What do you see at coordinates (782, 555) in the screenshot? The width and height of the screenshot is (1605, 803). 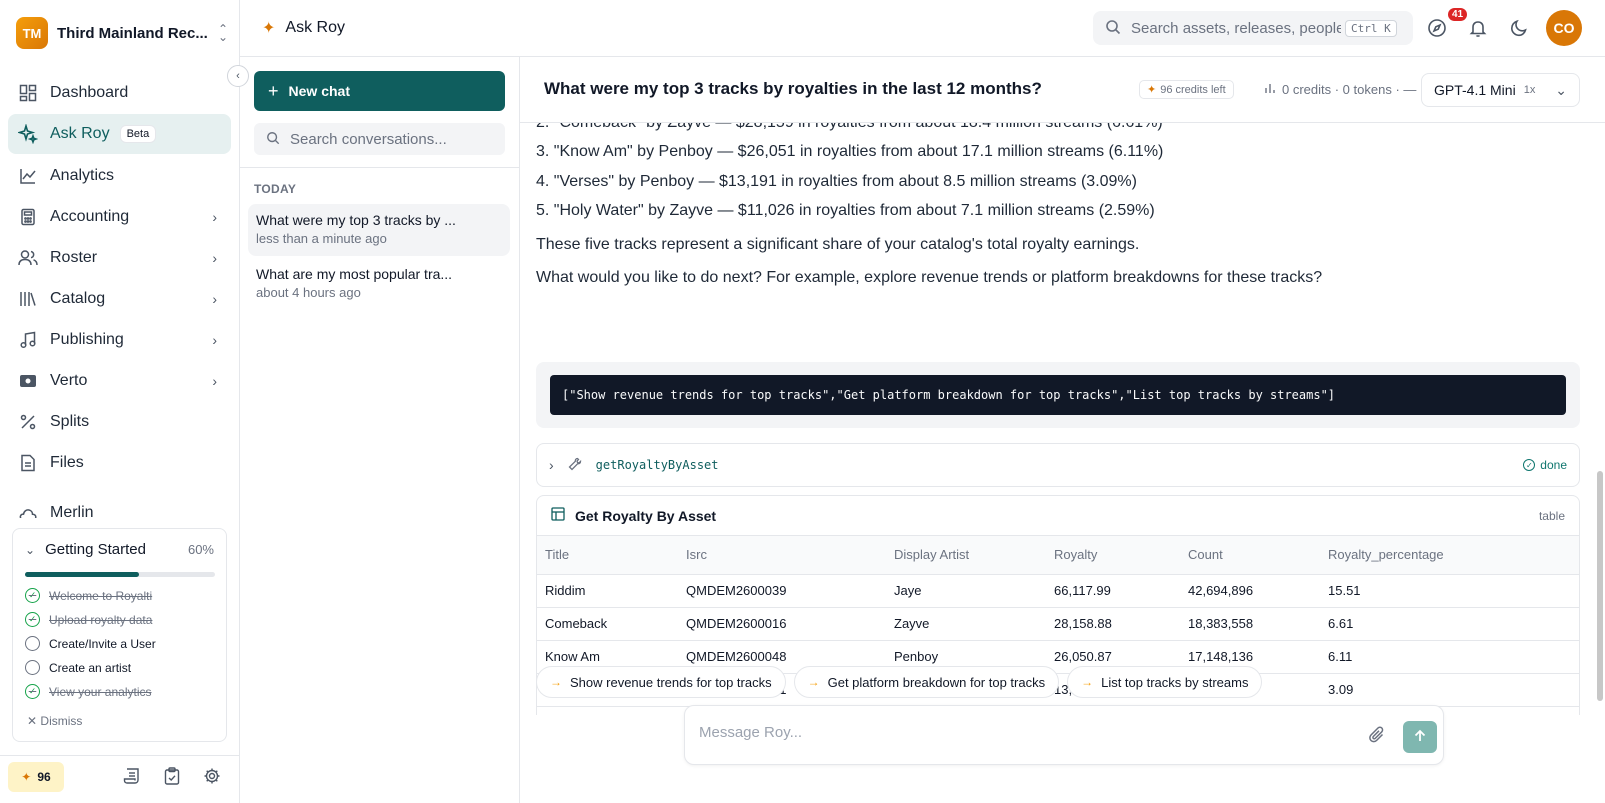 I see `column-header: Isrc` at bounding box center [782, 555].